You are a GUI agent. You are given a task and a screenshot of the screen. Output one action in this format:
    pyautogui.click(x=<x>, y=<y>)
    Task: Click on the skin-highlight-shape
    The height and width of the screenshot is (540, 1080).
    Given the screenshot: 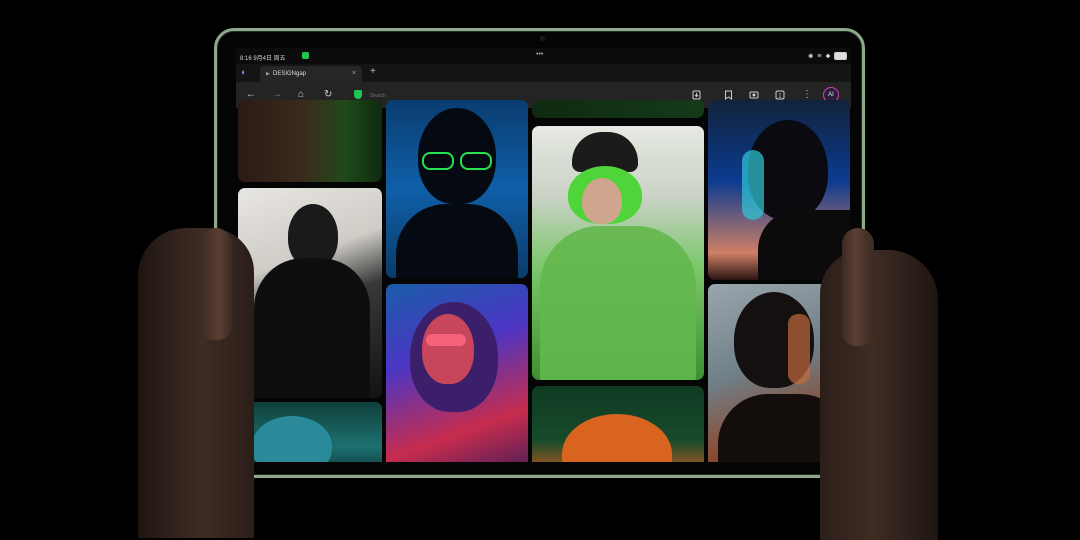 What is the action you would take?
    pyautogui.click(x=799, y=349)
    